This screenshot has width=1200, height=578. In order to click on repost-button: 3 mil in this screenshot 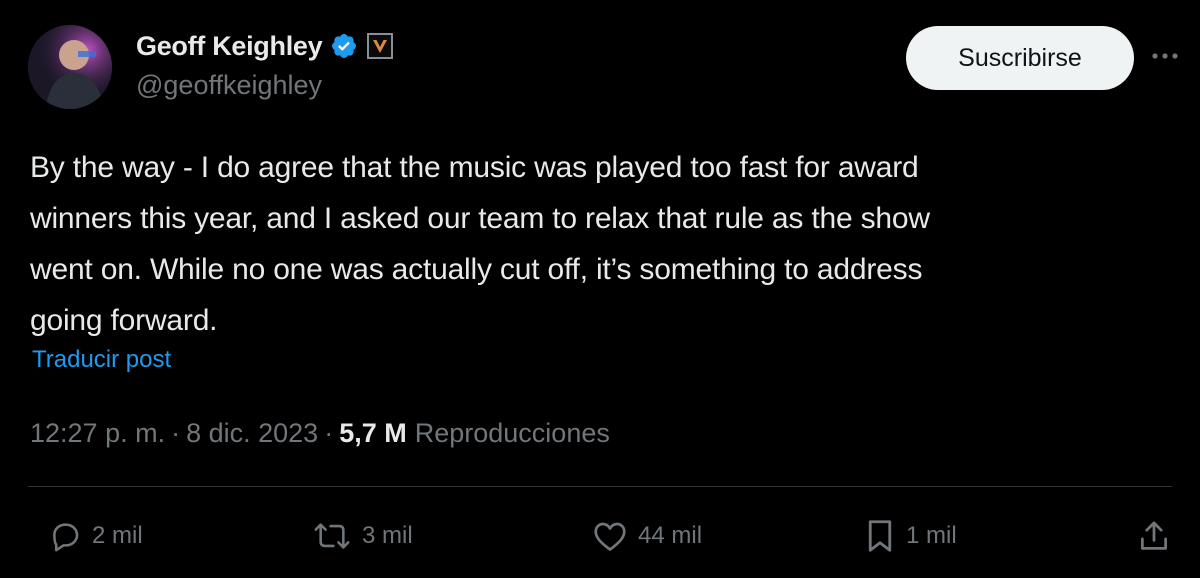, I will do `click(362, 536)`.